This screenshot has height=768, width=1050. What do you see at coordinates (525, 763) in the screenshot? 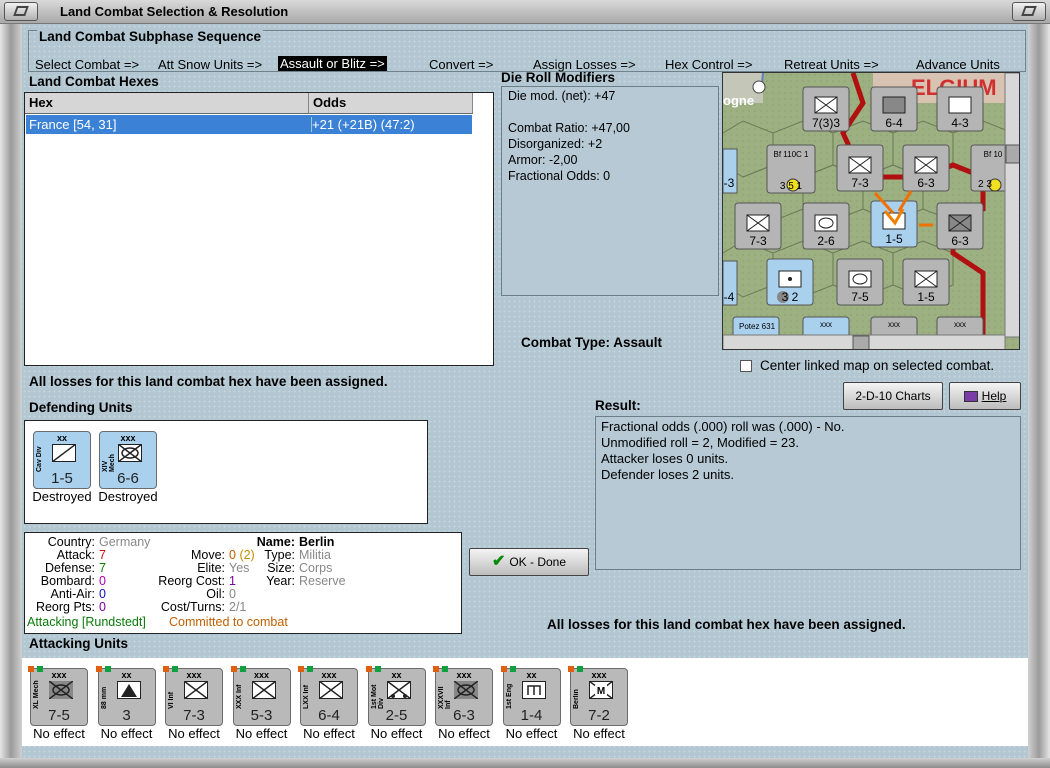
I see `frame-bottom` at bounding box center [525, 763].